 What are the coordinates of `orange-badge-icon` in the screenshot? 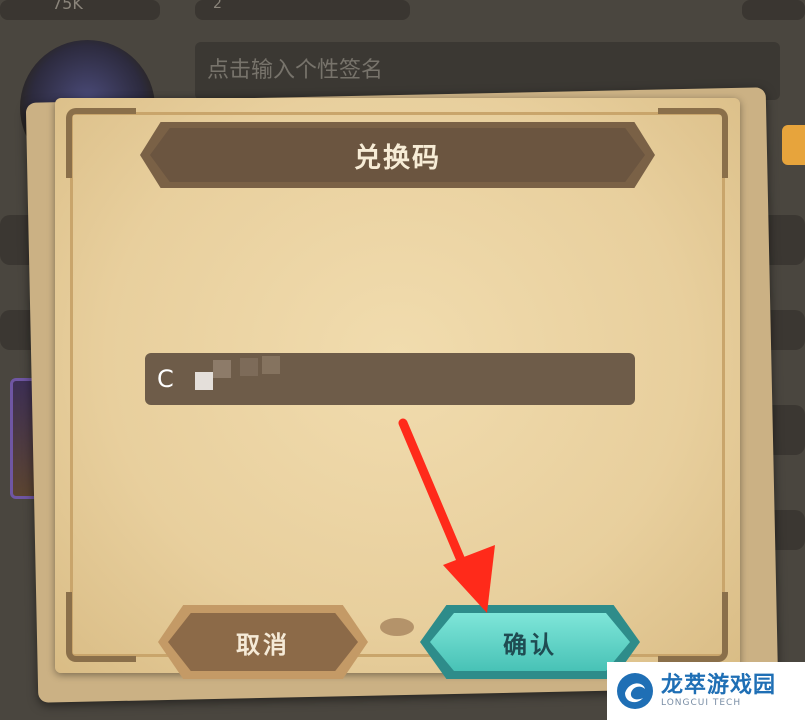 It's located at (793, 145).